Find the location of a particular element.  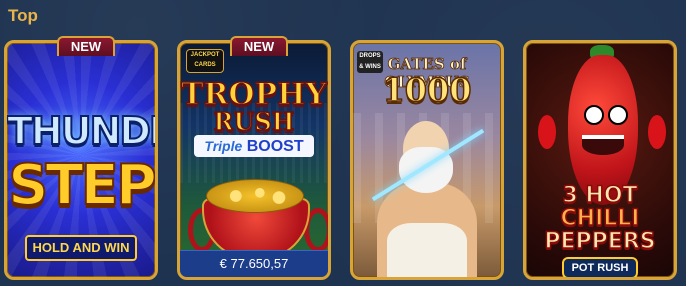

game-title-line2: RUSH is located at coordinates (254, 121).